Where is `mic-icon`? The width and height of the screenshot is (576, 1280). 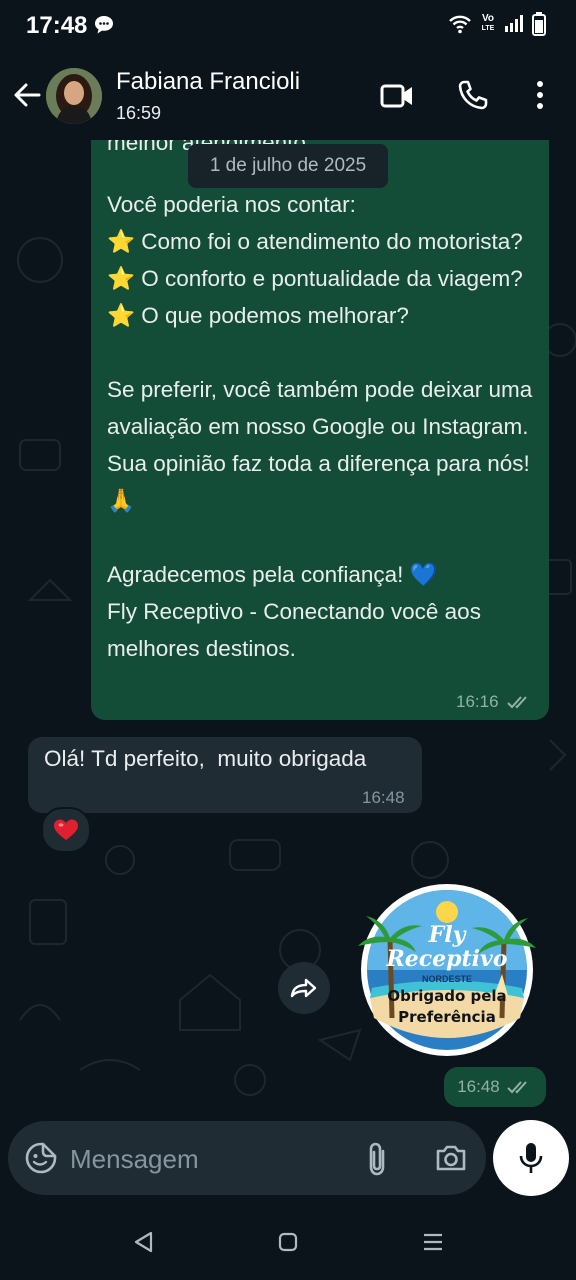
mic-icon is located at coordinates (531, 1158).